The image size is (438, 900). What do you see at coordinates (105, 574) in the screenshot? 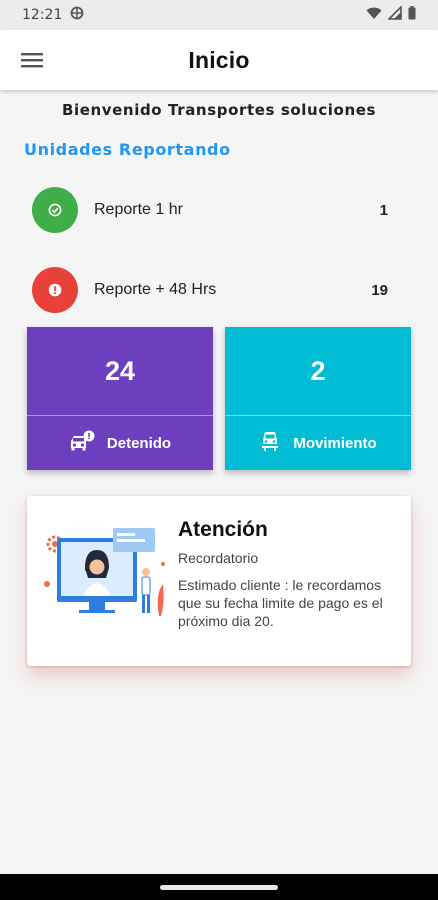
I see `support-agent-illustration` at bounding box center [105, 574].